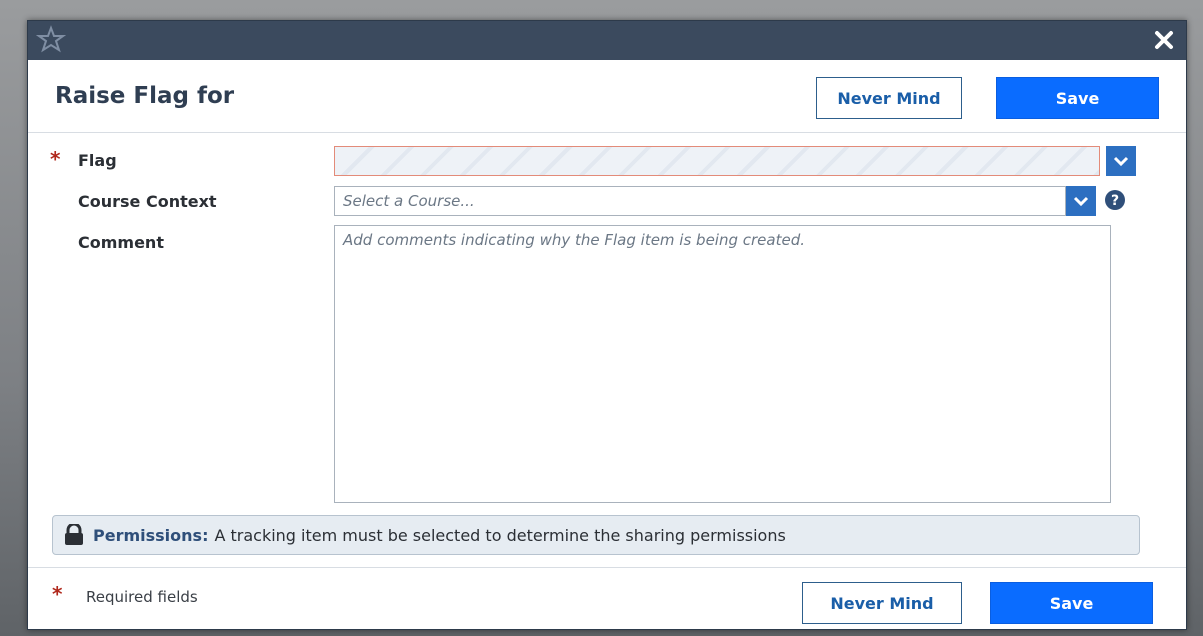 Image resolution: width=1203 pixels, height=636 pixels. I want to click on flag-select, so click(717, 161).